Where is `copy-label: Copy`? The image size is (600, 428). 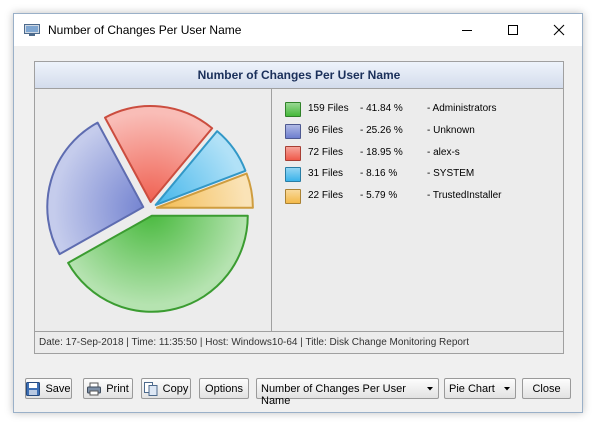
copy-label: Copy is located at coordinates (175, 388).